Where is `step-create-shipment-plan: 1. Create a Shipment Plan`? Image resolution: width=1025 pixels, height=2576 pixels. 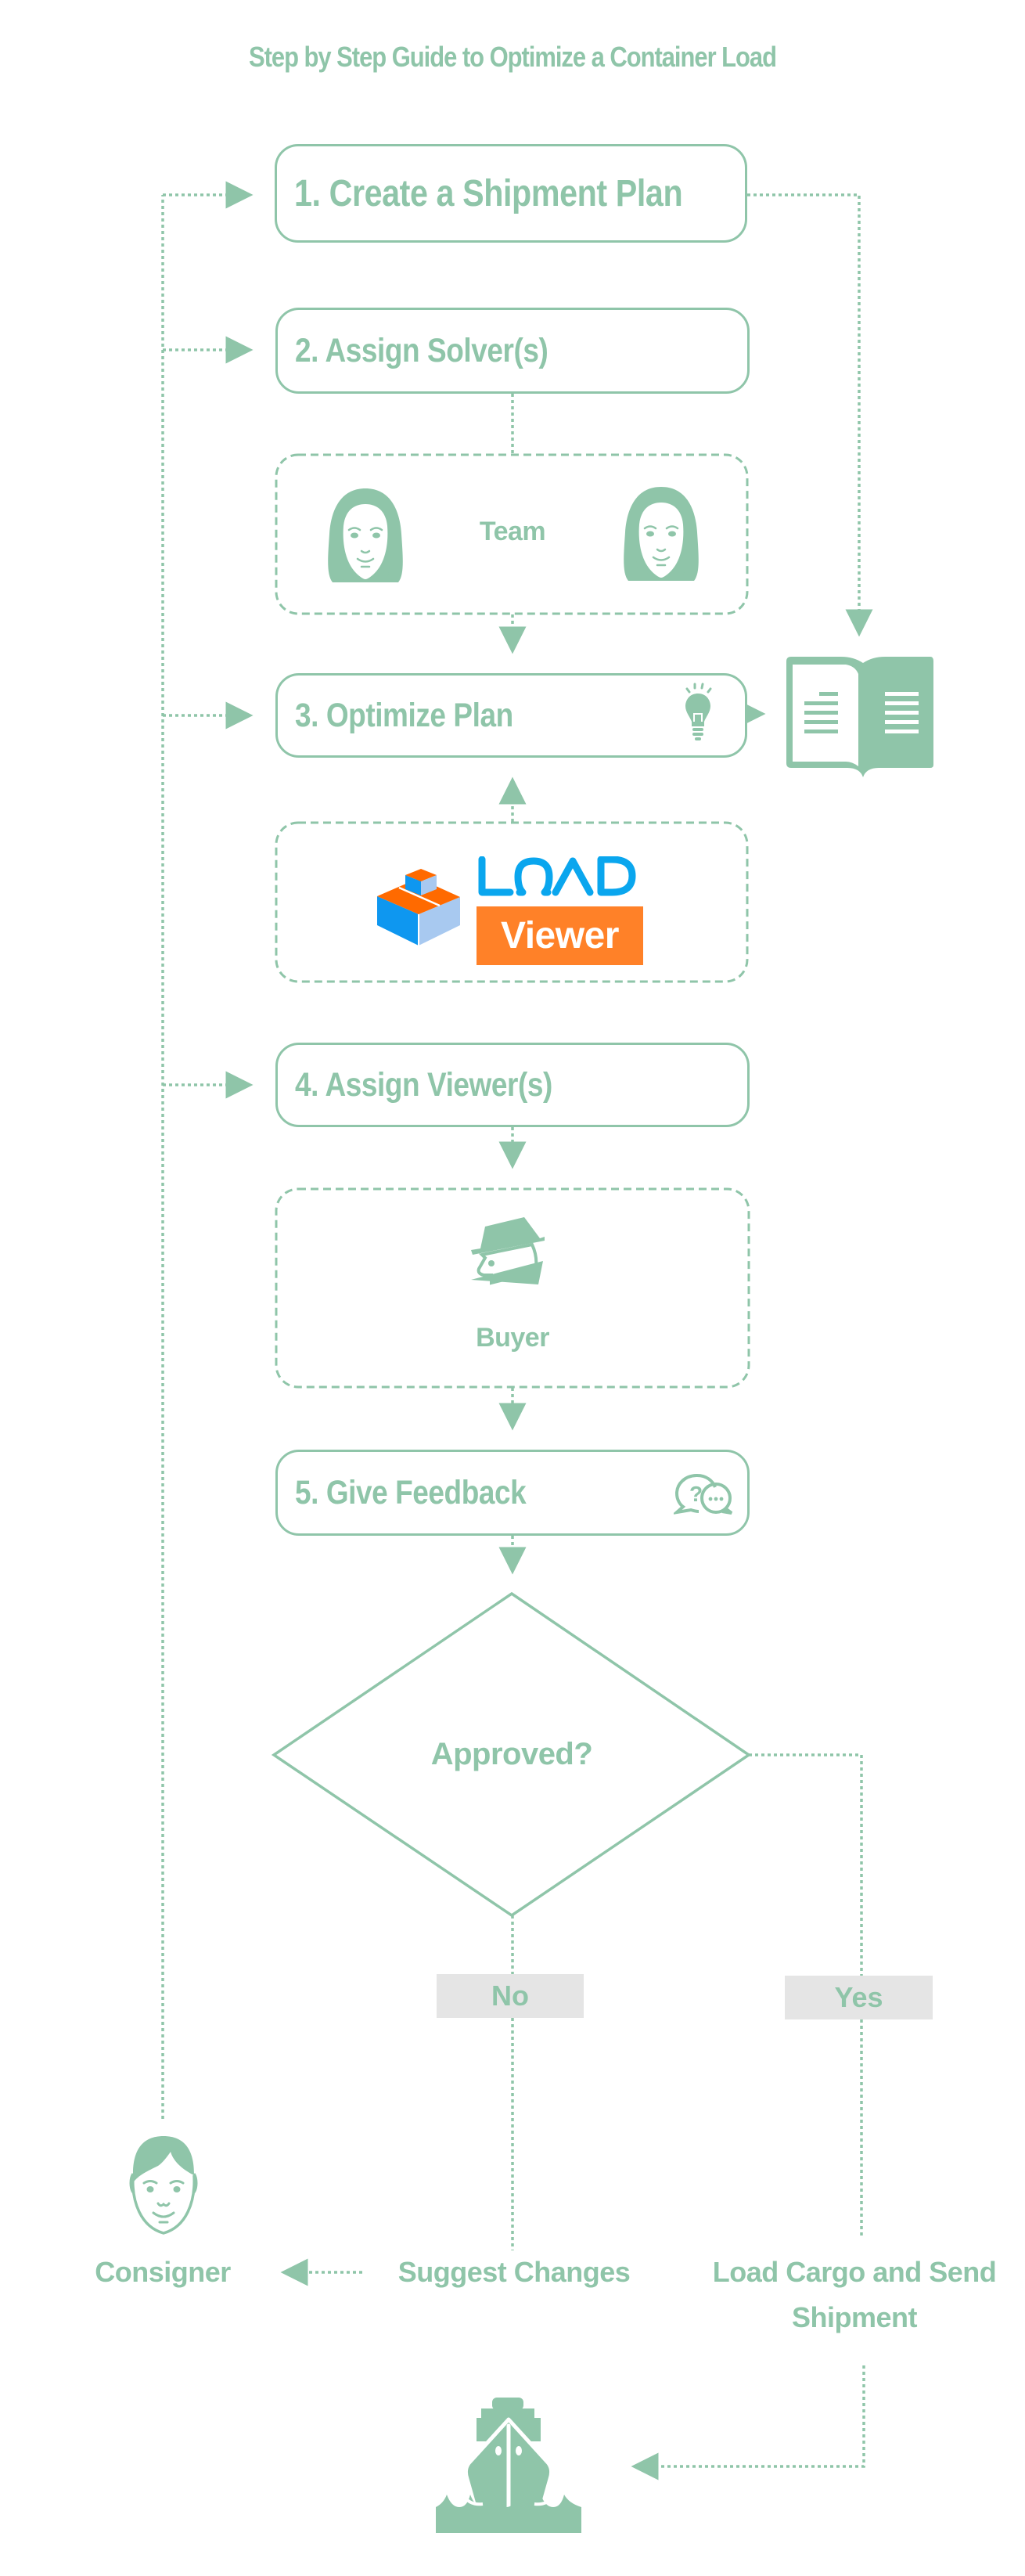
step-create-shipment-plan: 1. Create a Shipment Plan is located at coordinates (511, 193).